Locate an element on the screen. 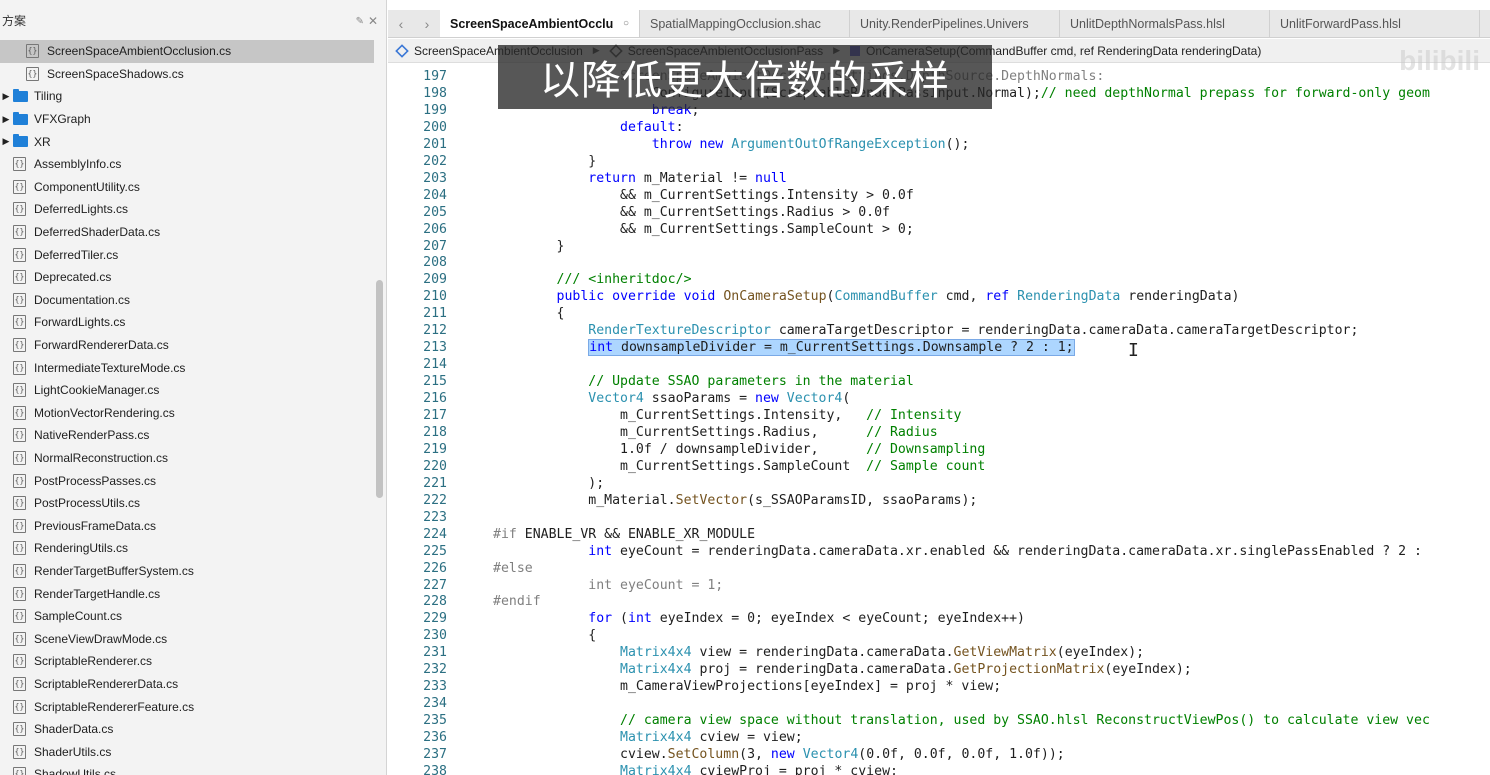 This screenshot has width=1490, height=775. line-number: 229 is located at coordinates (435, 619).